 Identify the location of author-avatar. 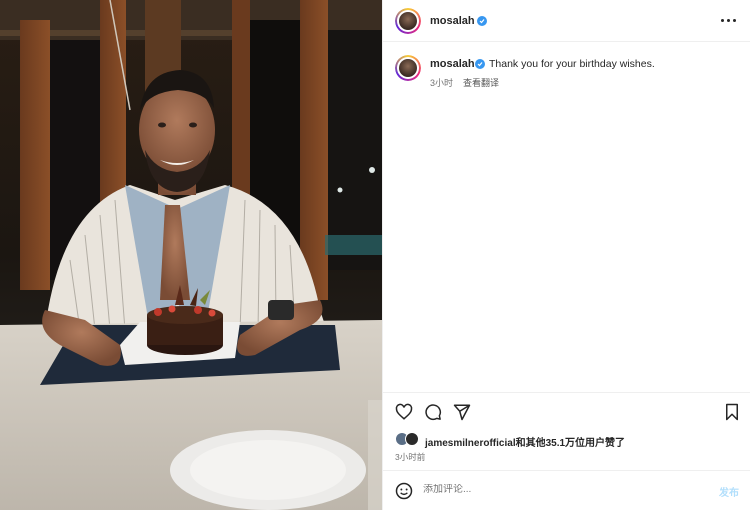
(408, 21).